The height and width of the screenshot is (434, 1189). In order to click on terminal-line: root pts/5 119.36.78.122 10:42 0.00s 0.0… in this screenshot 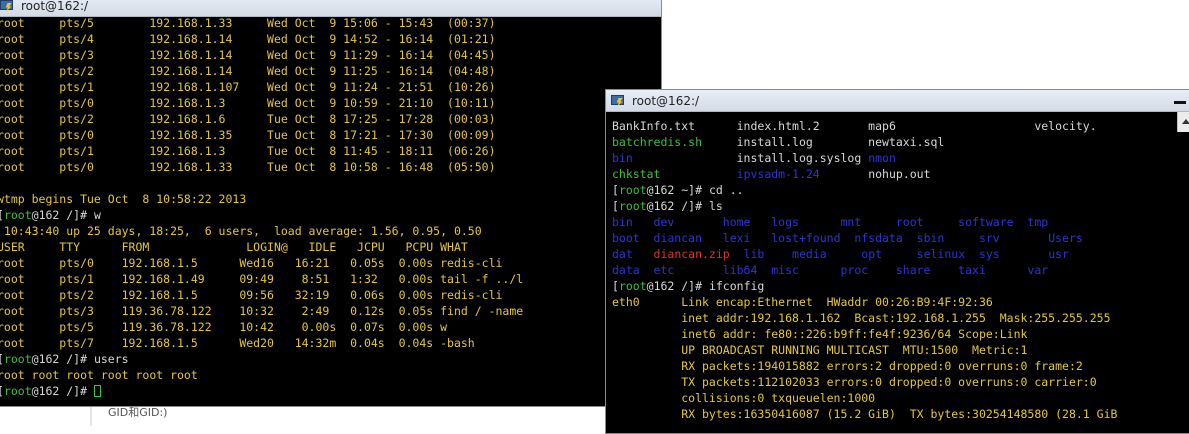, I will do `click(330, 327)`.